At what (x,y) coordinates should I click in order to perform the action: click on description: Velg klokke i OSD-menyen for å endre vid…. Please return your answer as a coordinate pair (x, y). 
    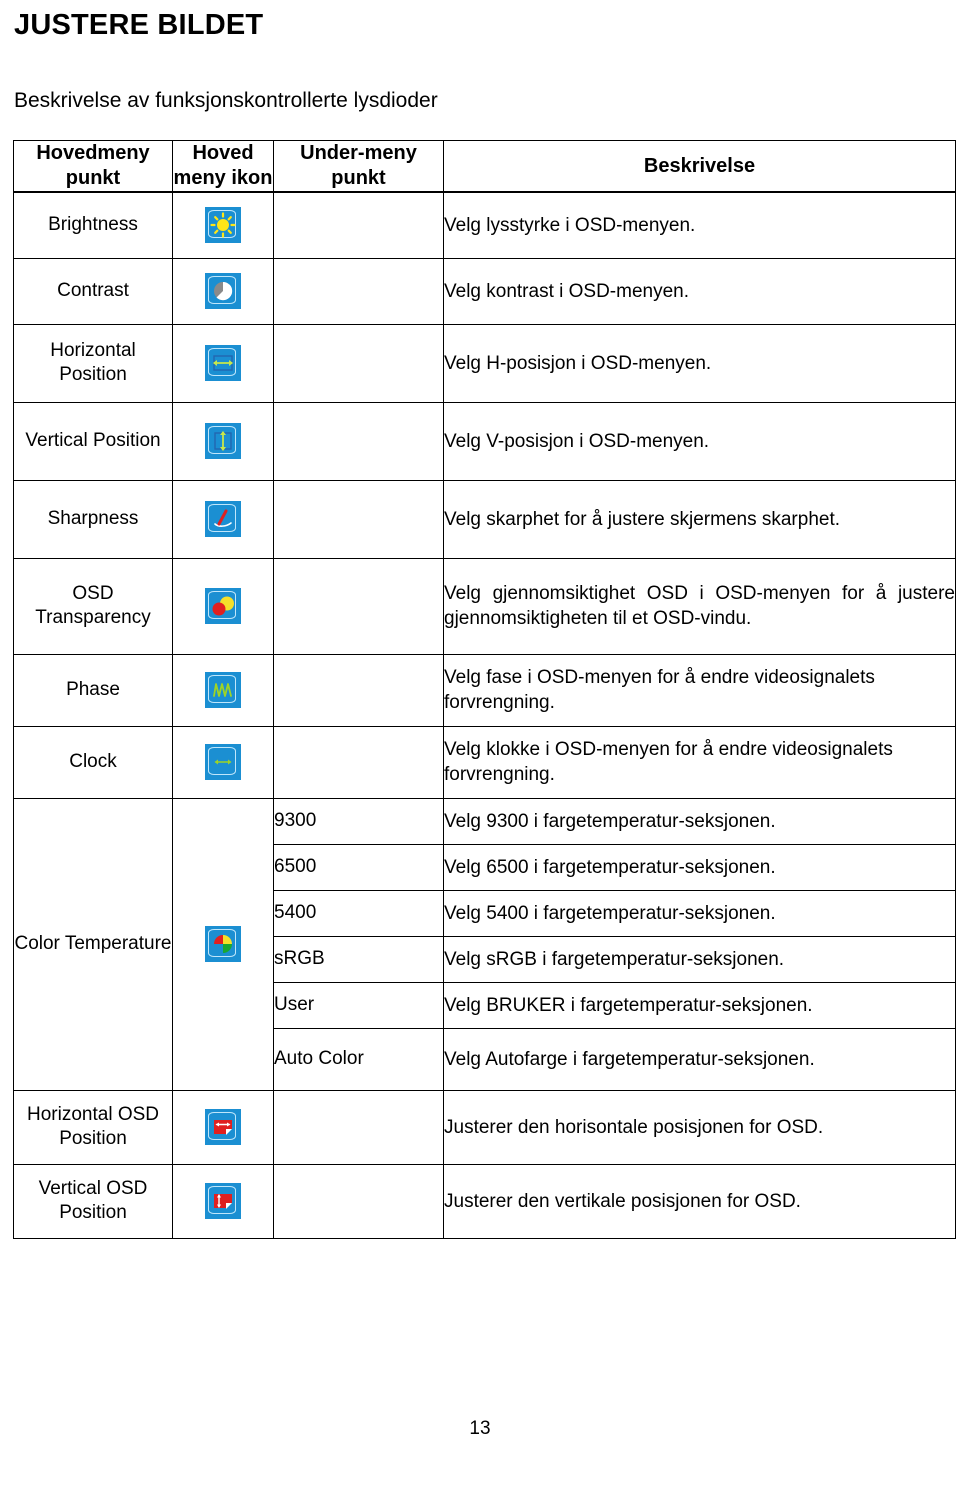
    Looking at the image, I should click on (699, 762).